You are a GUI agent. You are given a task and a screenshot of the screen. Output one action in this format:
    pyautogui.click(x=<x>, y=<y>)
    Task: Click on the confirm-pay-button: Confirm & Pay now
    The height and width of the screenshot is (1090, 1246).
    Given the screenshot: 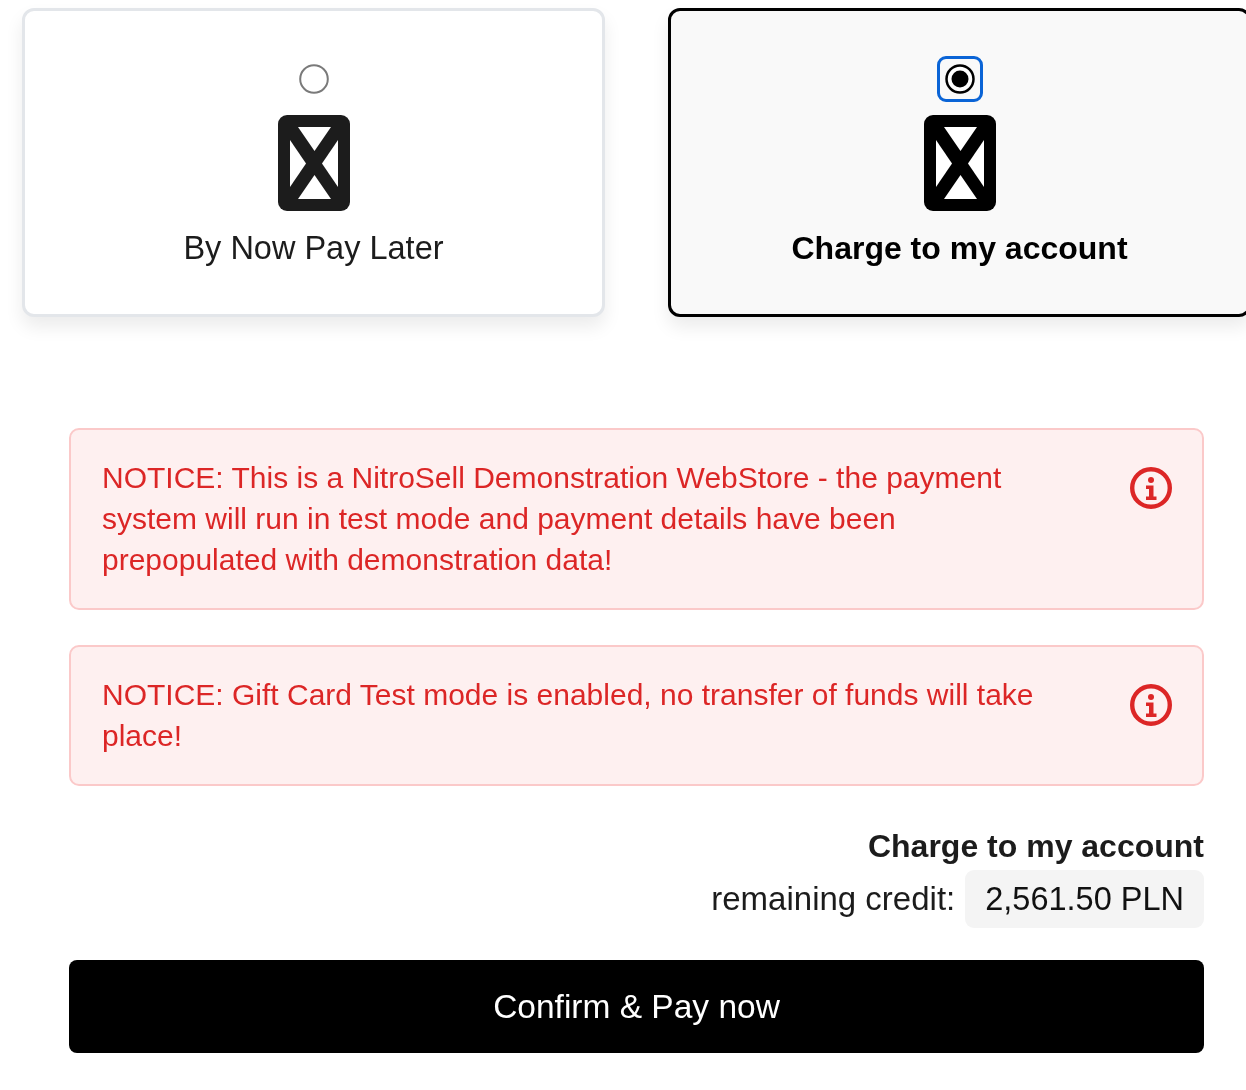 What is the action you would take?
    pyautogui.click(x=636, y=1006)
    